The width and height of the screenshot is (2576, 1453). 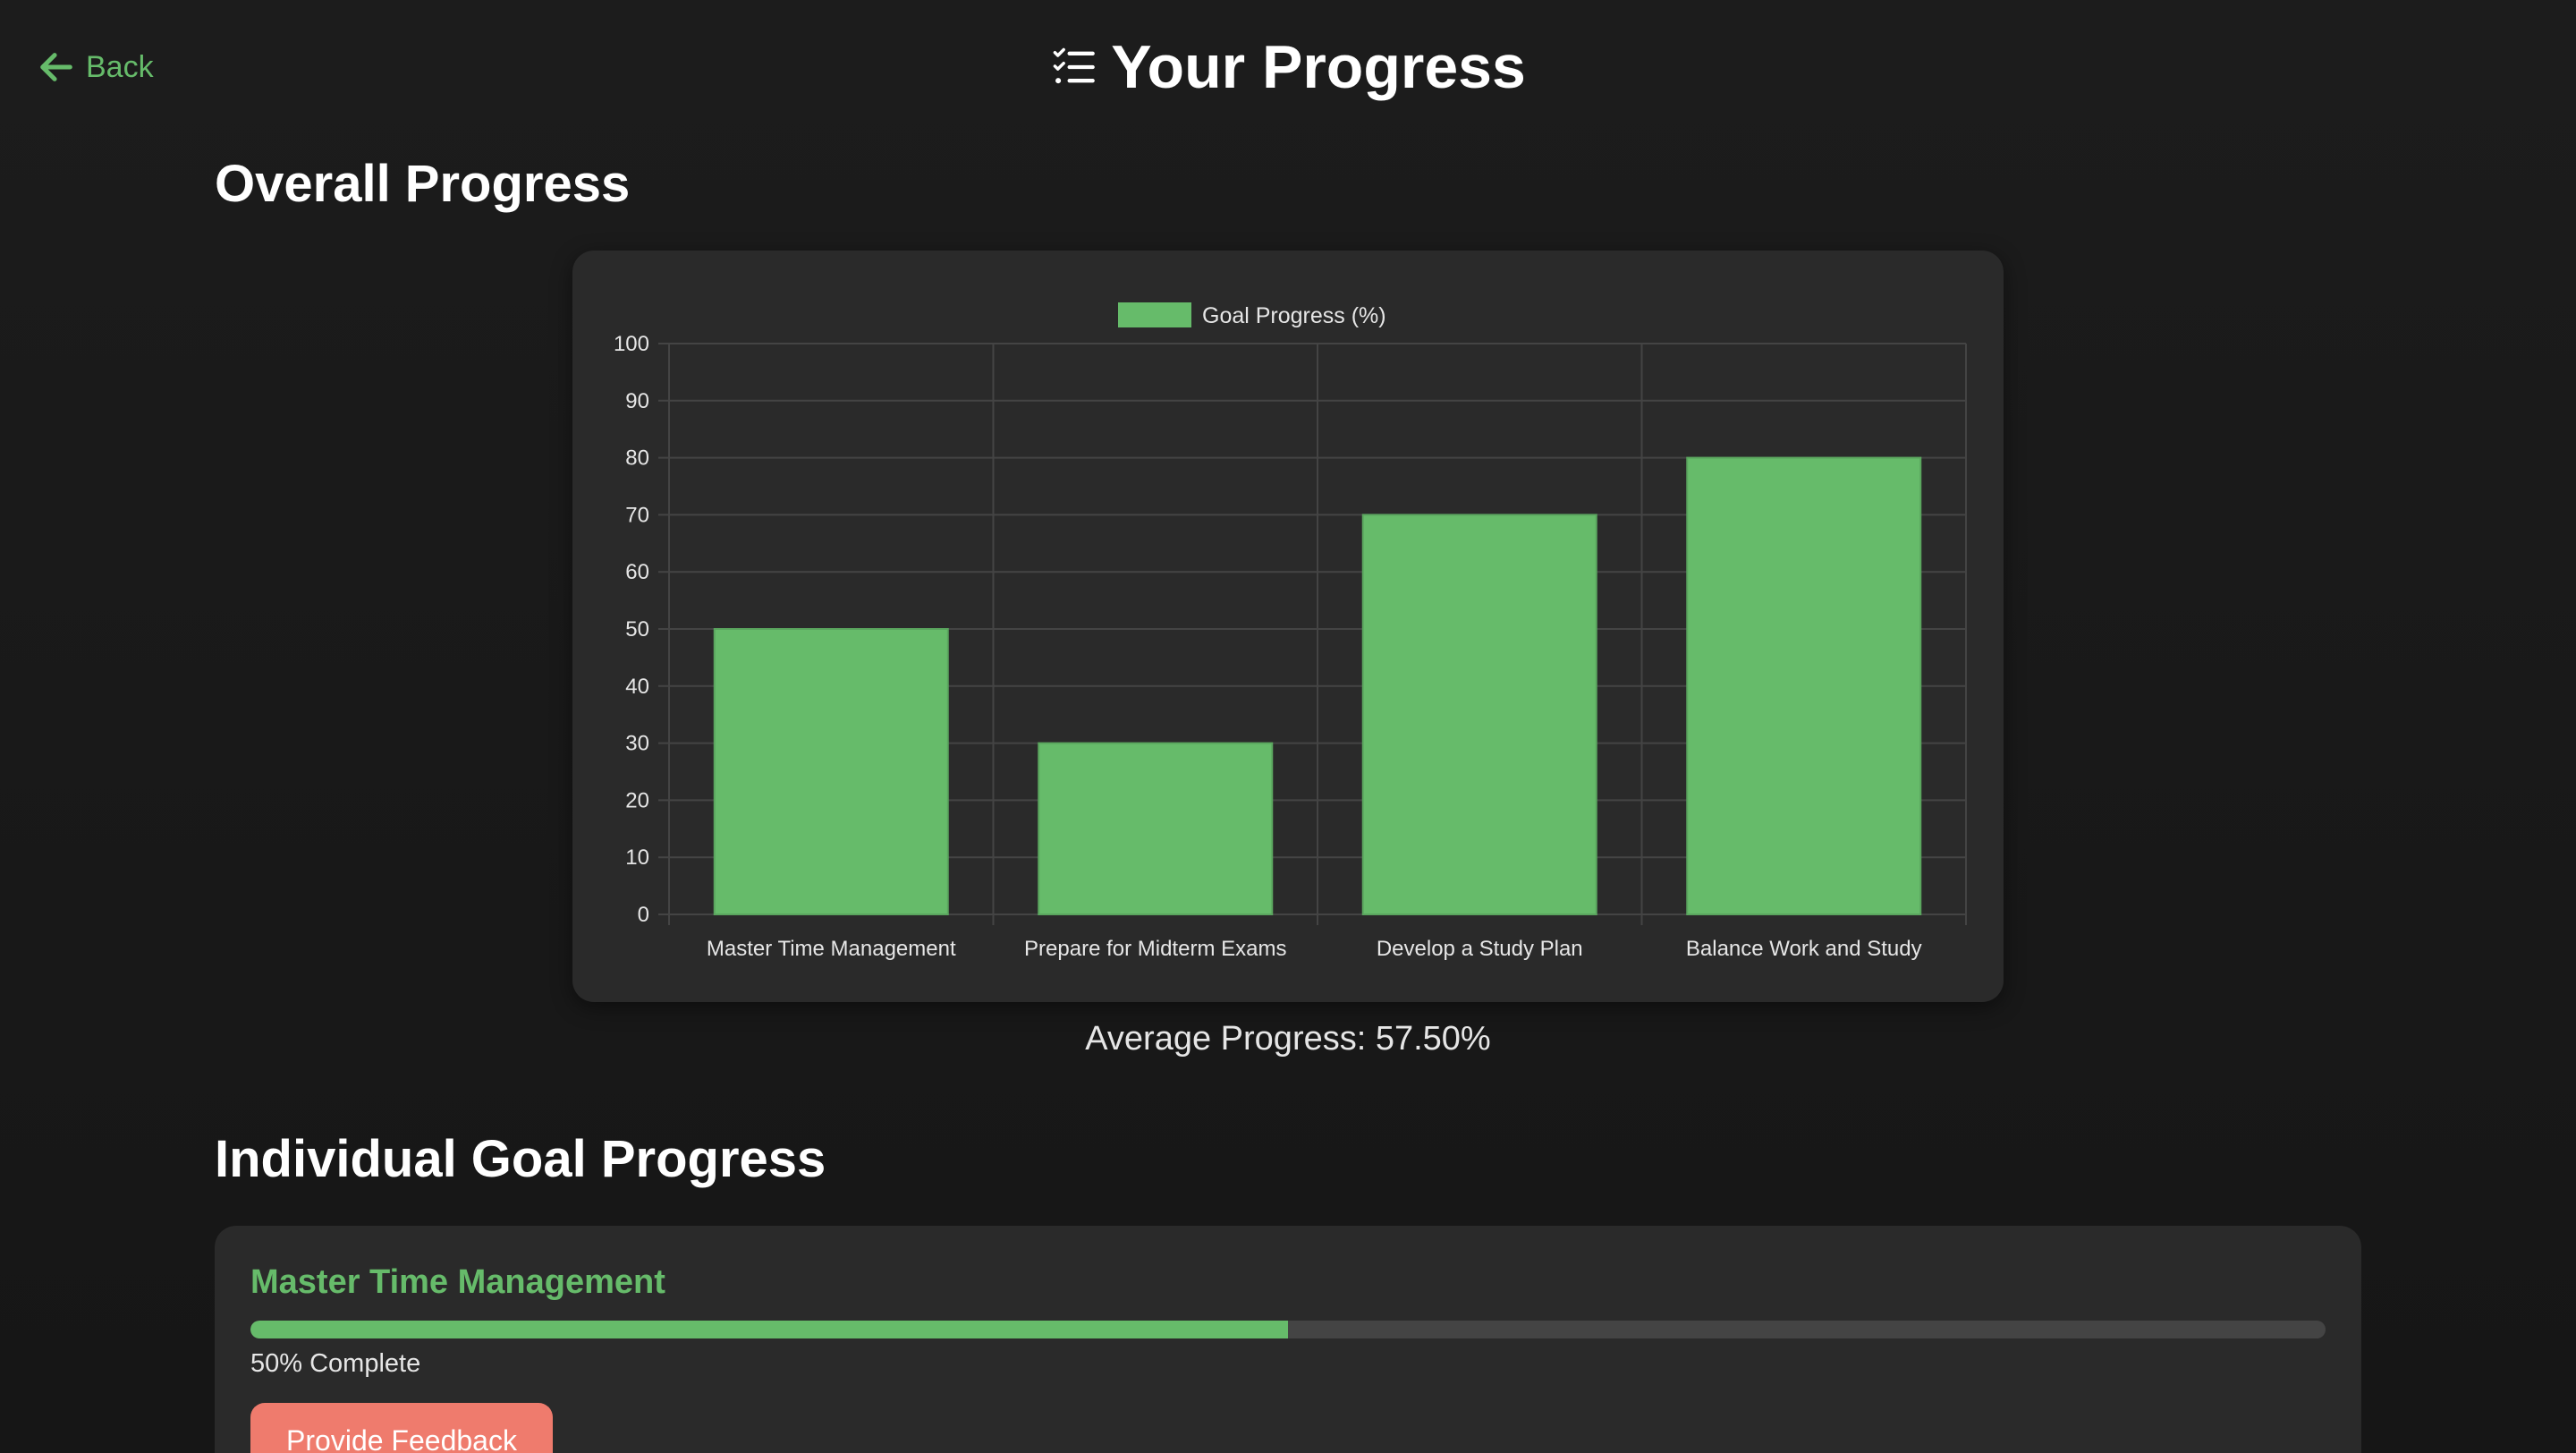 I want to click on y-tick-label: 70, so click(x=637, y=515).